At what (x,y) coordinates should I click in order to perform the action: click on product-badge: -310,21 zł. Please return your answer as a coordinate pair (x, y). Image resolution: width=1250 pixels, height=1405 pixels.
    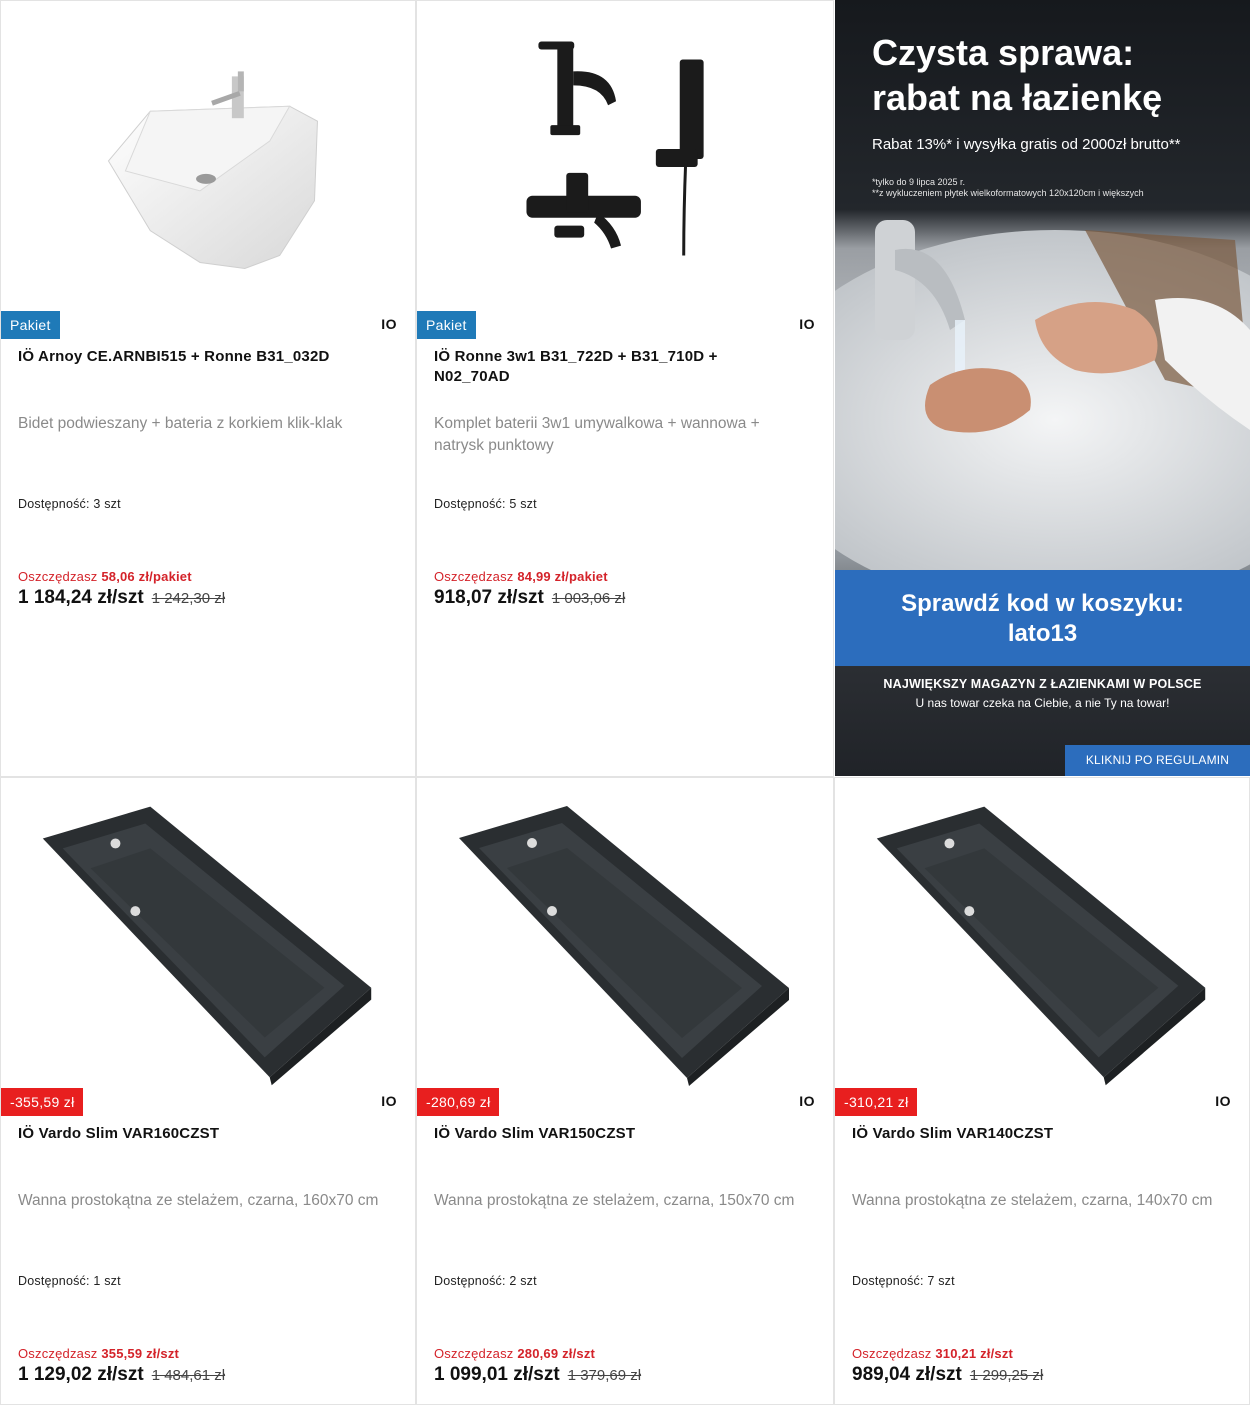
    Looking at the image, I should click on (876, 1102).